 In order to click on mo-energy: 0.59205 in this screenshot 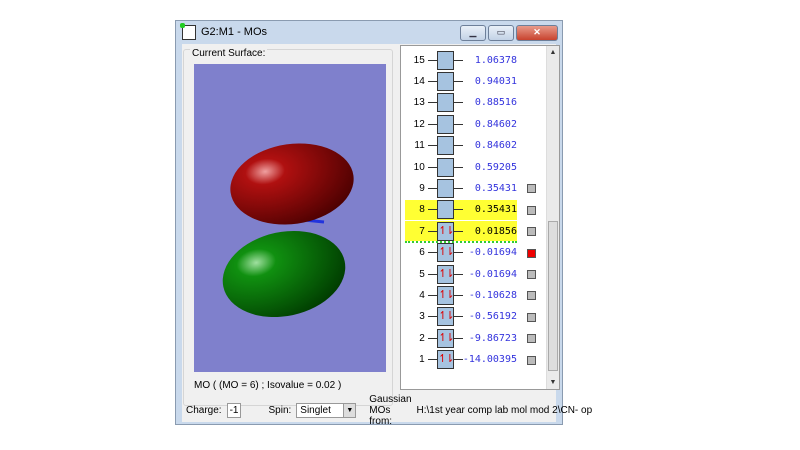, I will do `click(495, 167)`.